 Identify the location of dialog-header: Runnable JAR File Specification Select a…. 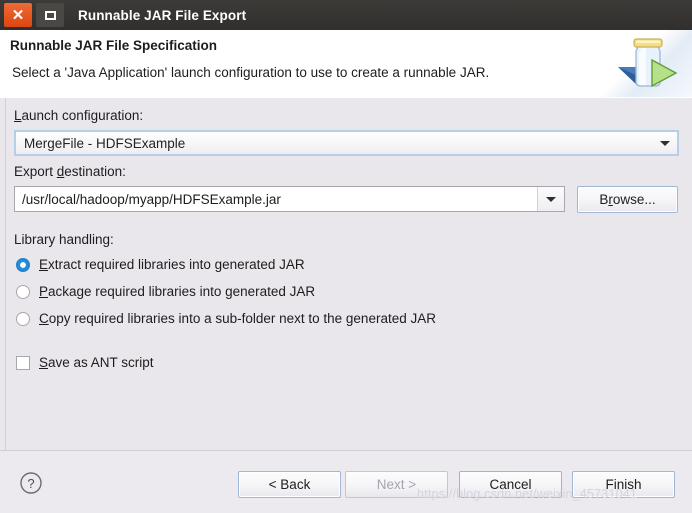
(346, 64).